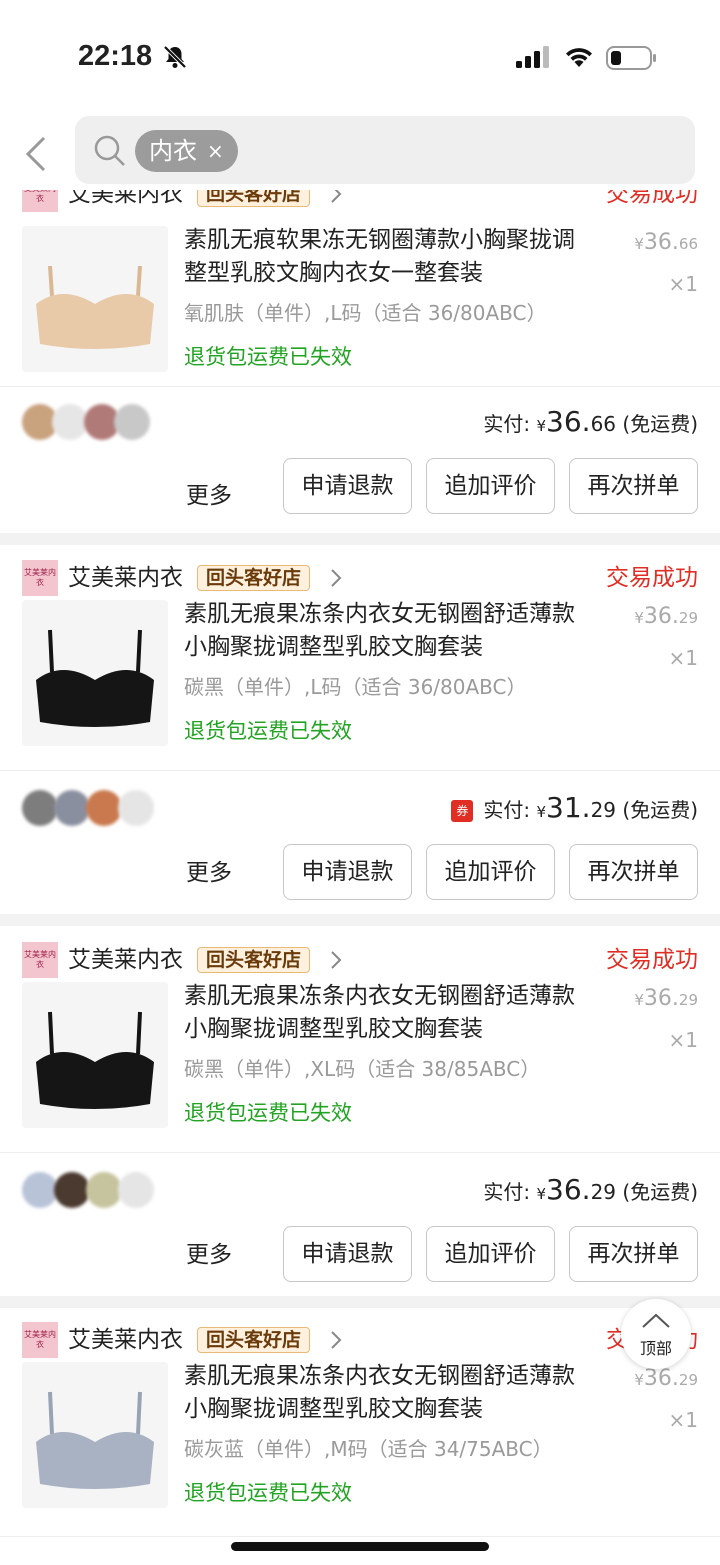  What do you see at coordinates (215, 151) in the screenshot?
I see `search-tag-close-icon: ×` at bounding box center [215, 151].